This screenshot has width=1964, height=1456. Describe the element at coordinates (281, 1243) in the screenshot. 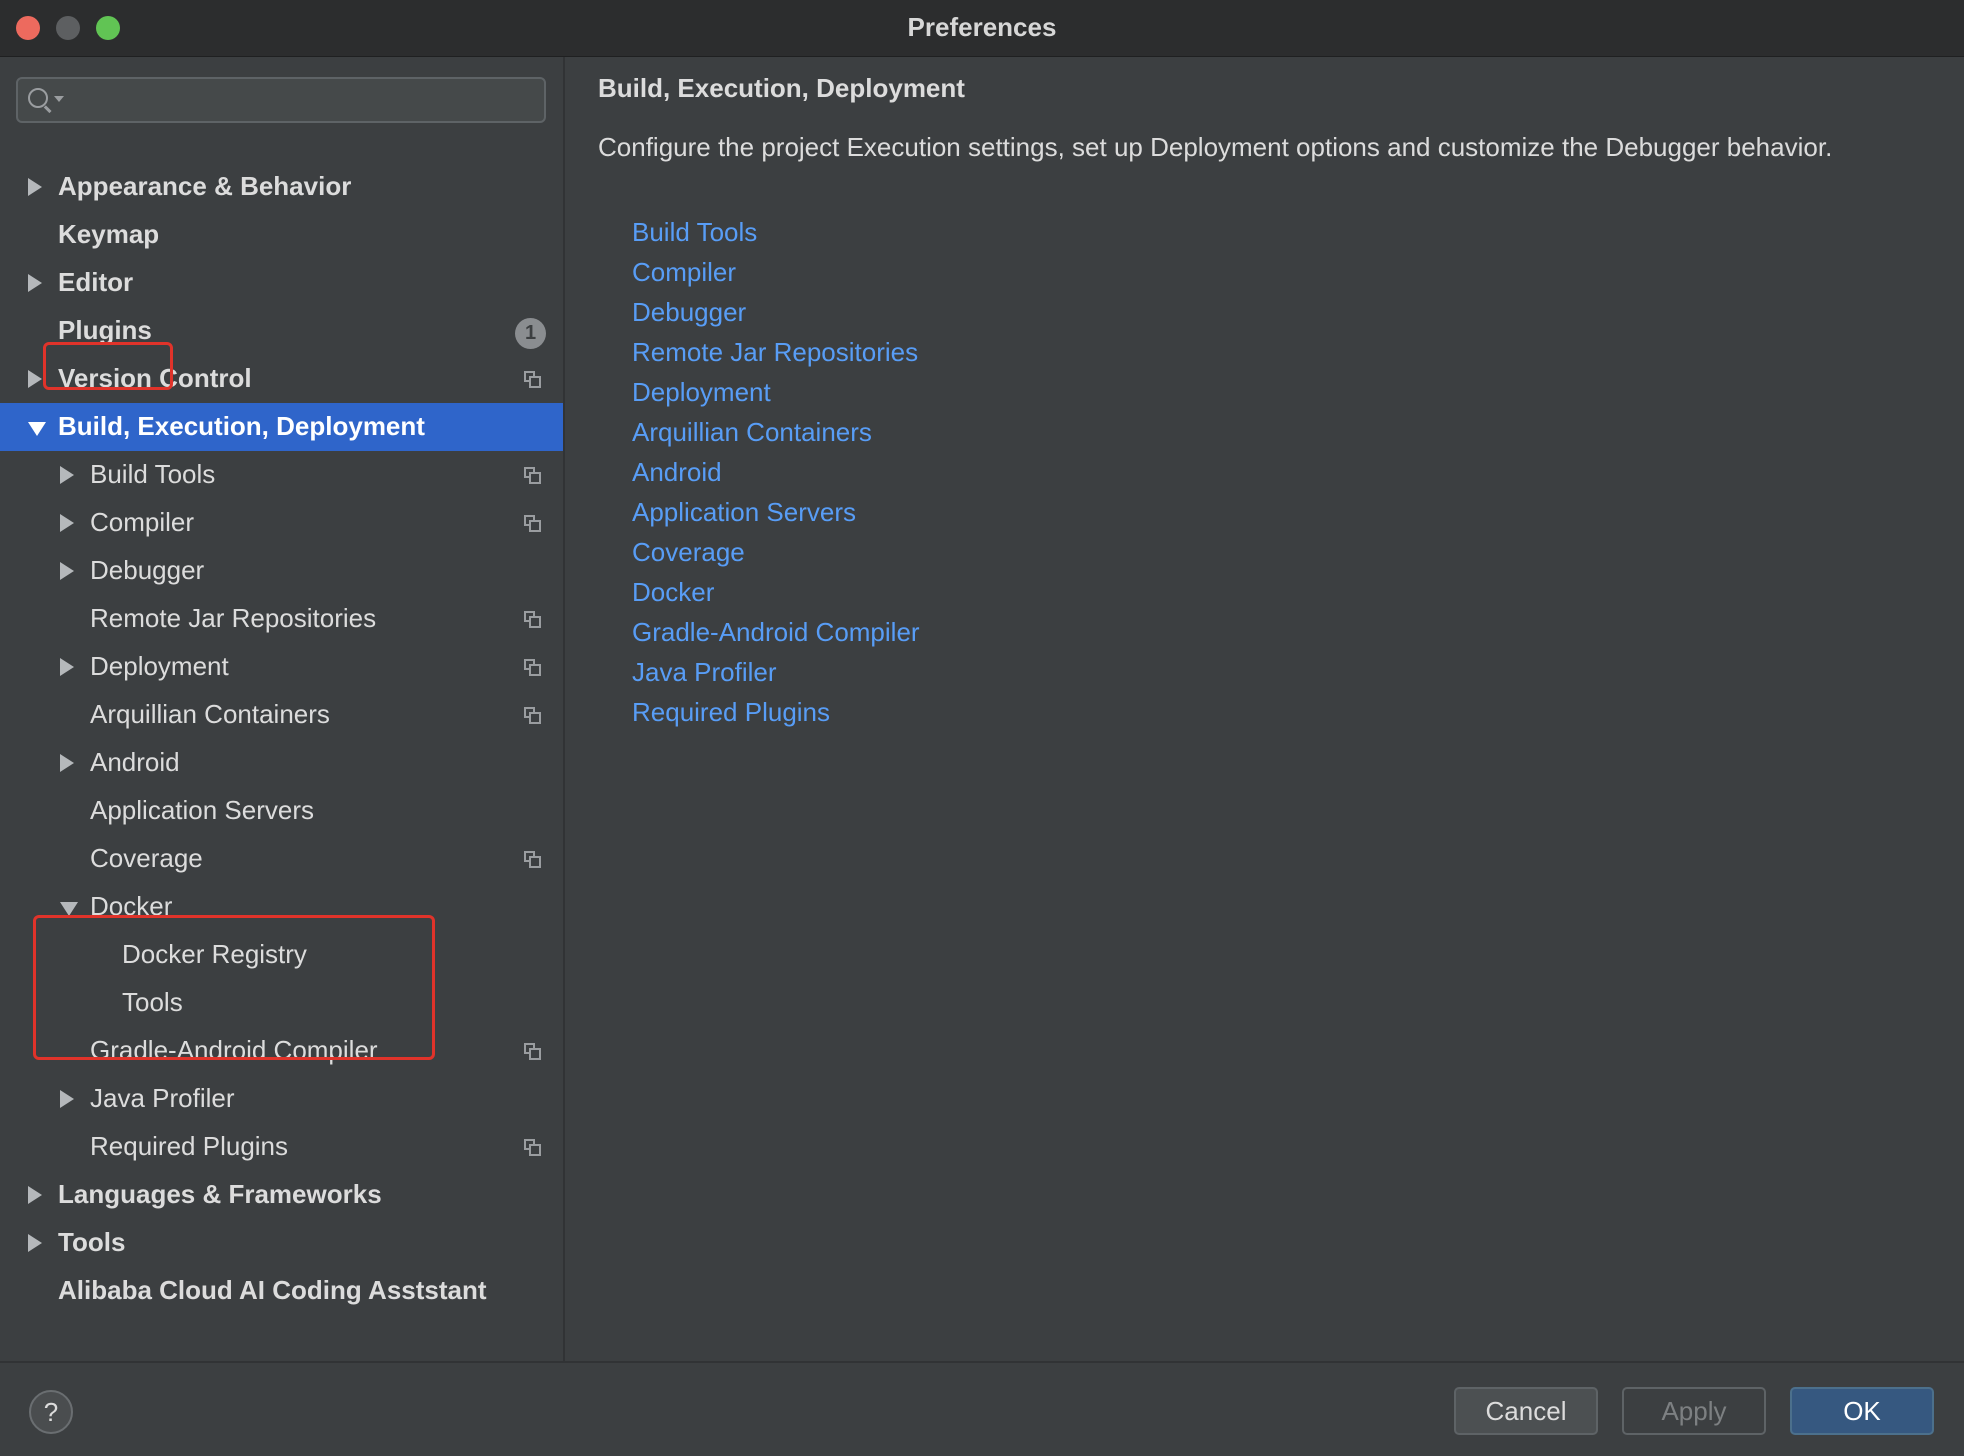

I see `sidebar-item-tools: Tools` at that location.